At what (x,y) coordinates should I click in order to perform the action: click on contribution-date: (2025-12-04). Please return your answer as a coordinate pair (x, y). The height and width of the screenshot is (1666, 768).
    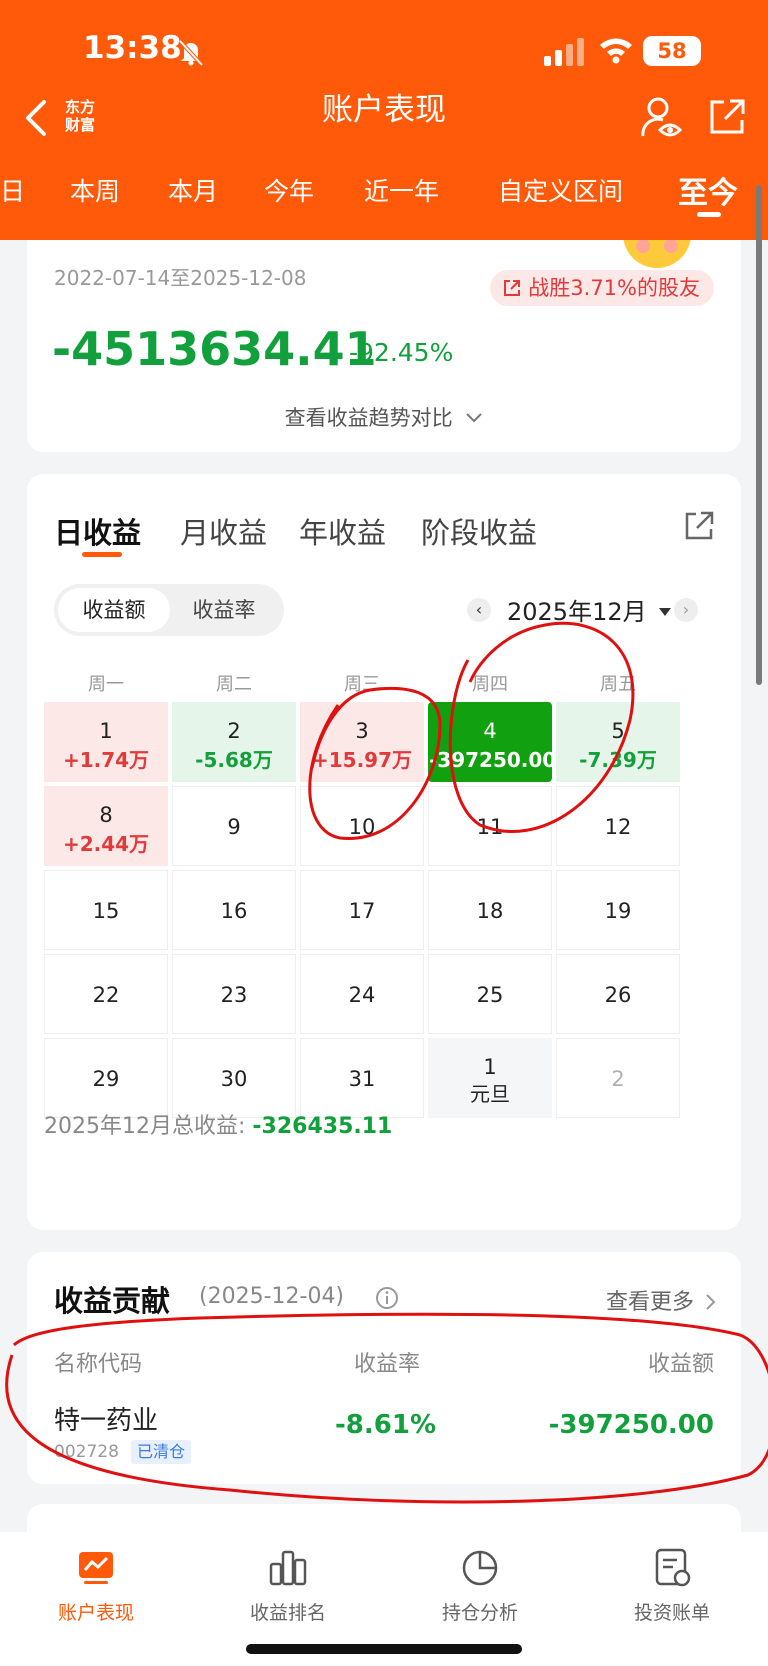
    Looking at the image, I should click on (272, 1296).